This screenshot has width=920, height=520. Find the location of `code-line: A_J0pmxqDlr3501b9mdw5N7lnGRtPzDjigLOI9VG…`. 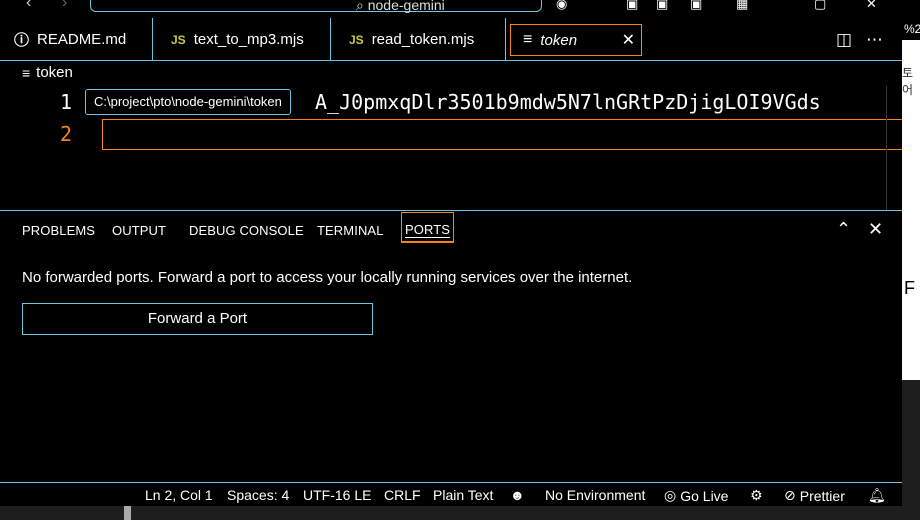

code-line: A_J0pmxqDlr3501b9mdw5N7lnGRtPzDjigLOI9VG… is located at coordinates (568, 102).